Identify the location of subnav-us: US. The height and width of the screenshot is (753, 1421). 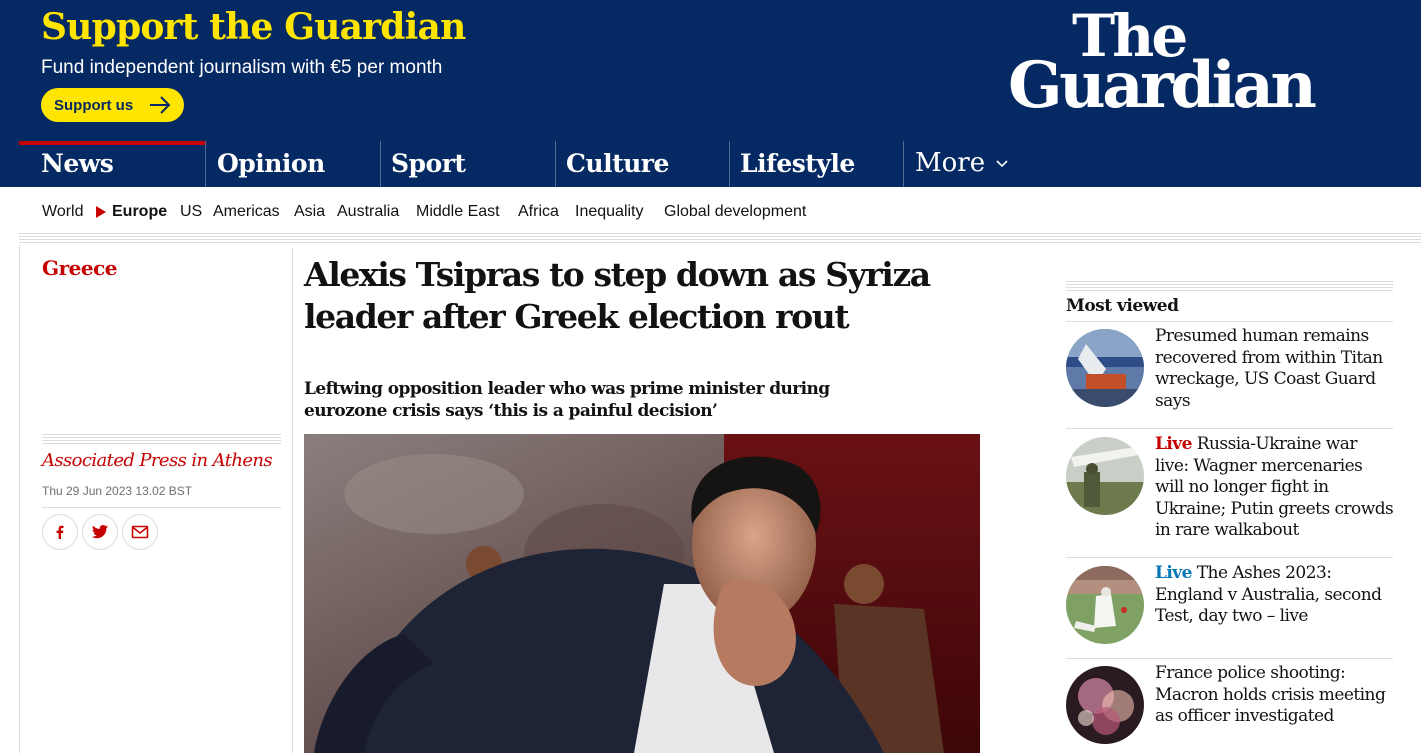
(191, 212).